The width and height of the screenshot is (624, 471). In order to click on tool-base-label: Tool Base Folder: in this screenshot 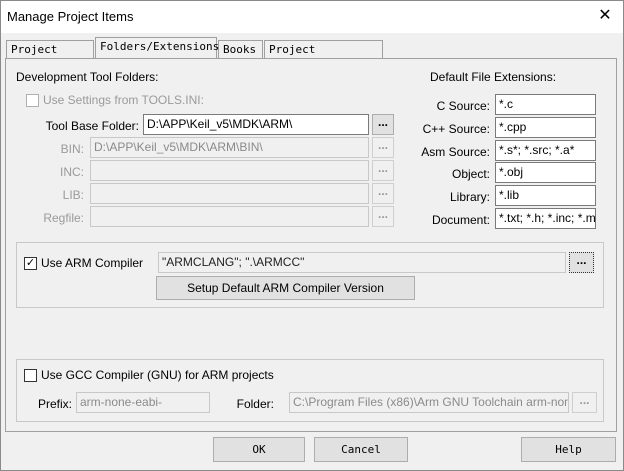, I will do `click(92, 126)`.